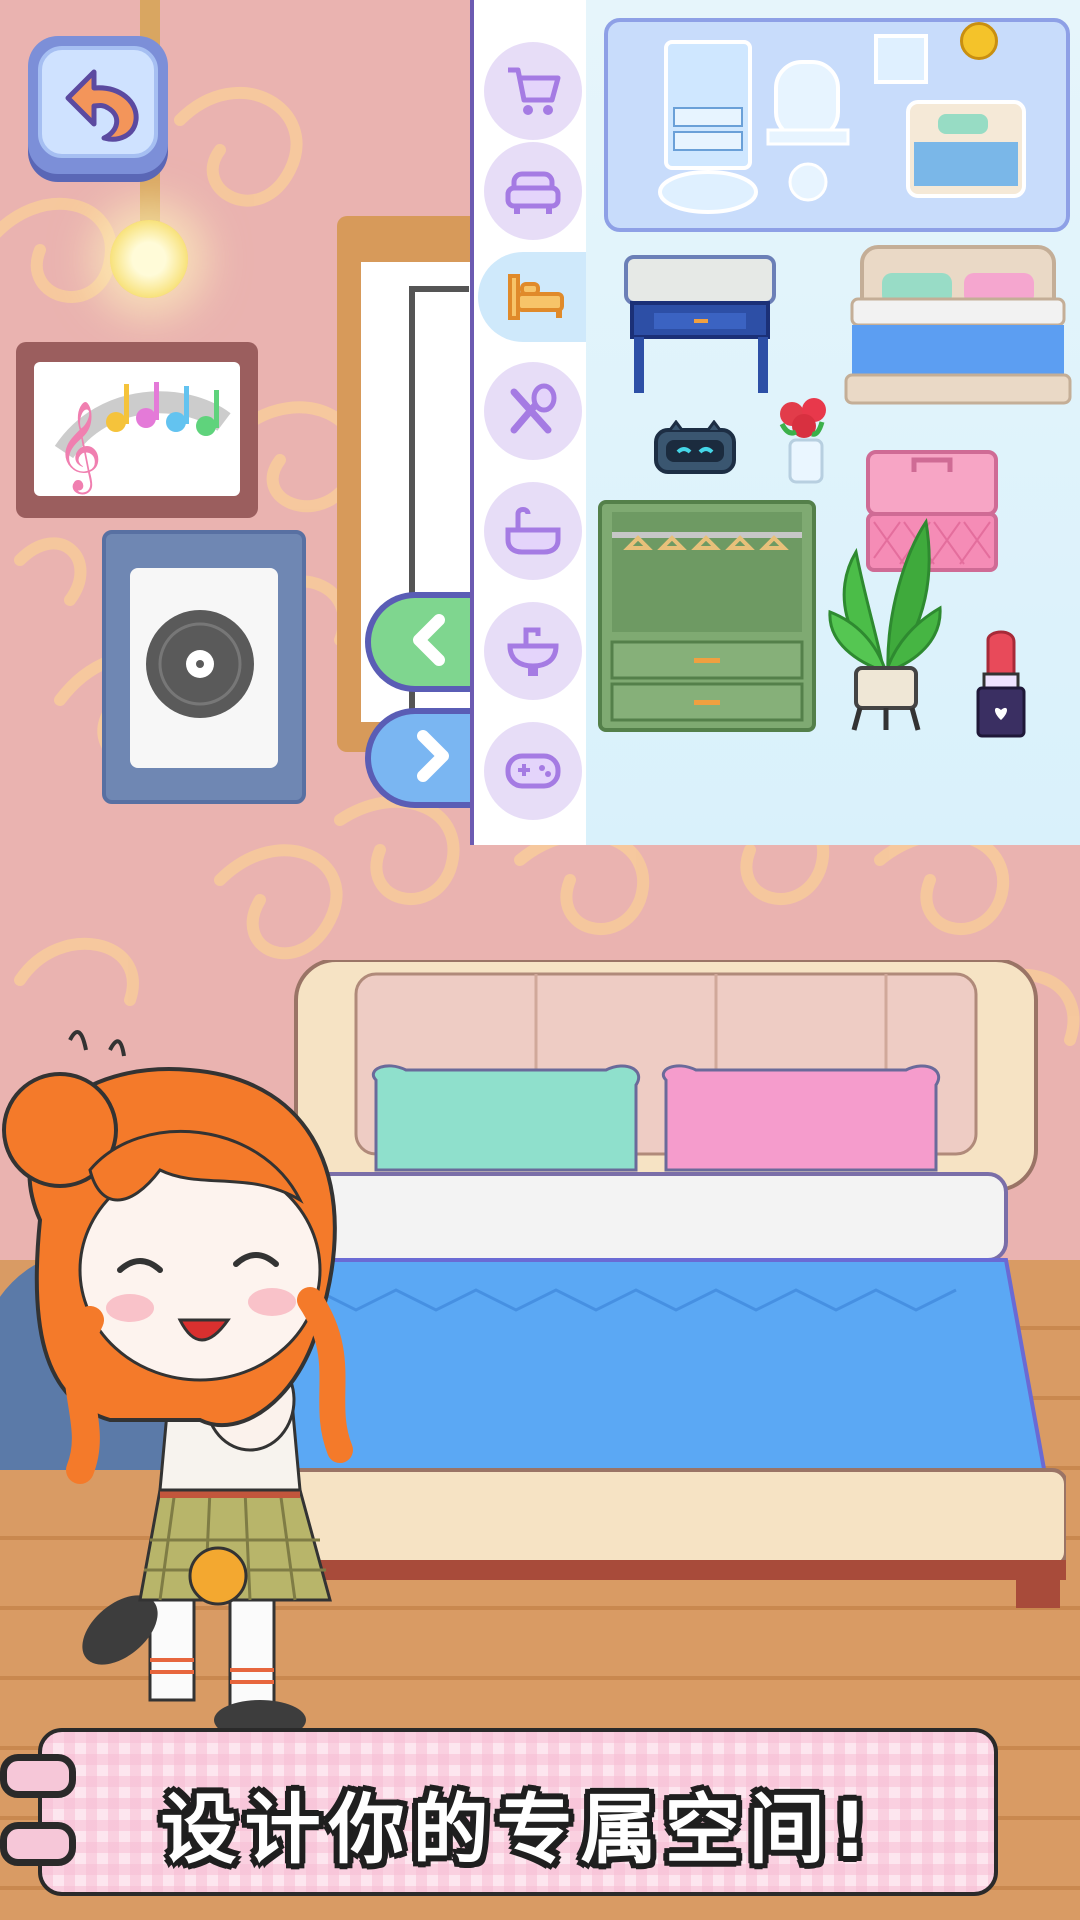 The image size is (1080, 1920). I want to click on back-button-face, so click(98, 102).